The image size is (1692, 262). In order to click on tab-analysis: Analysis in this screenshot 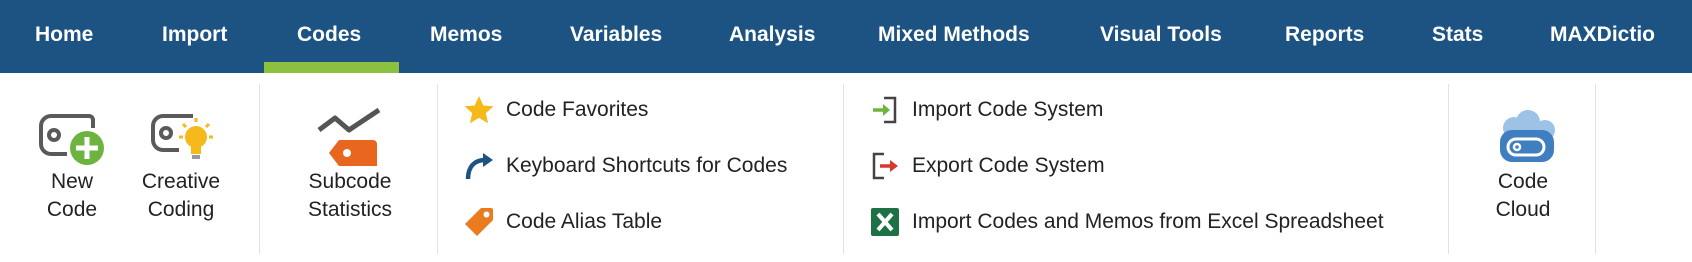, I will do `click(772, 36)`.